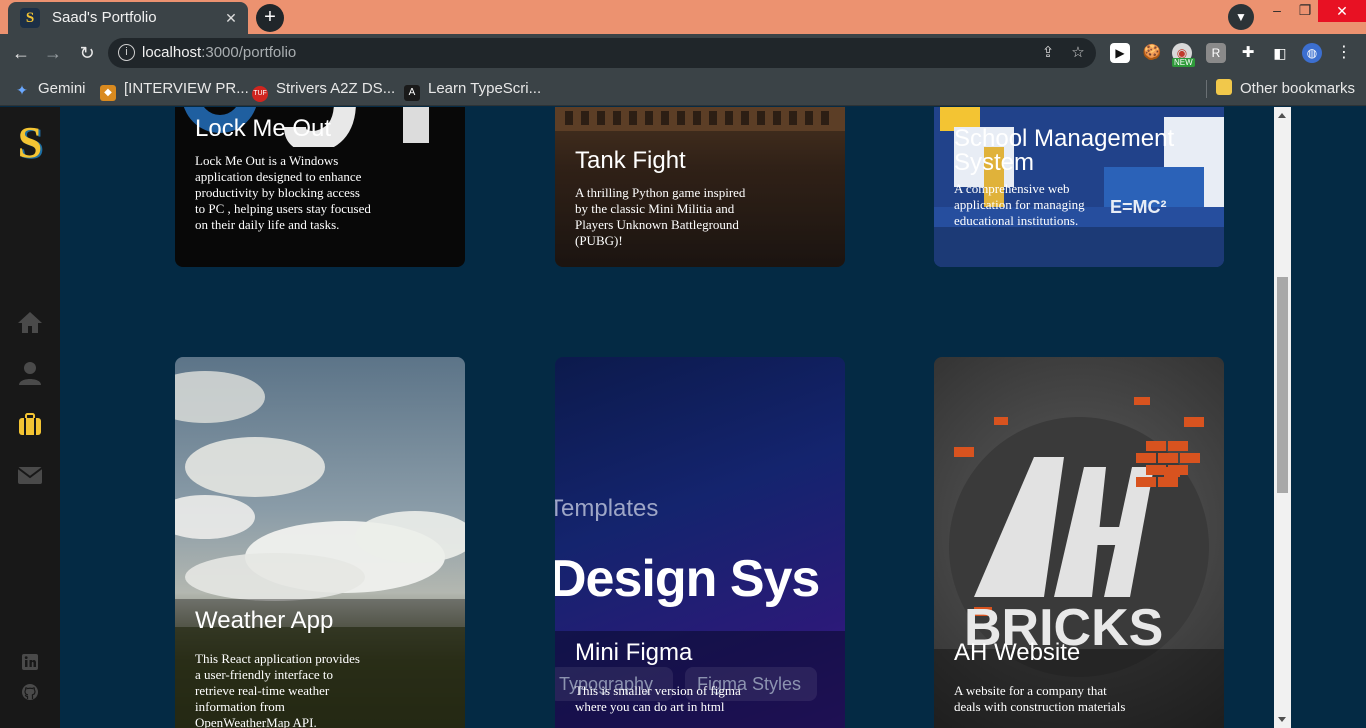 This screenshot has width=1366, height=728. Describe the element at coordinates (1277, 15) in the screenshot. I see `minimize-button: –` at that location.